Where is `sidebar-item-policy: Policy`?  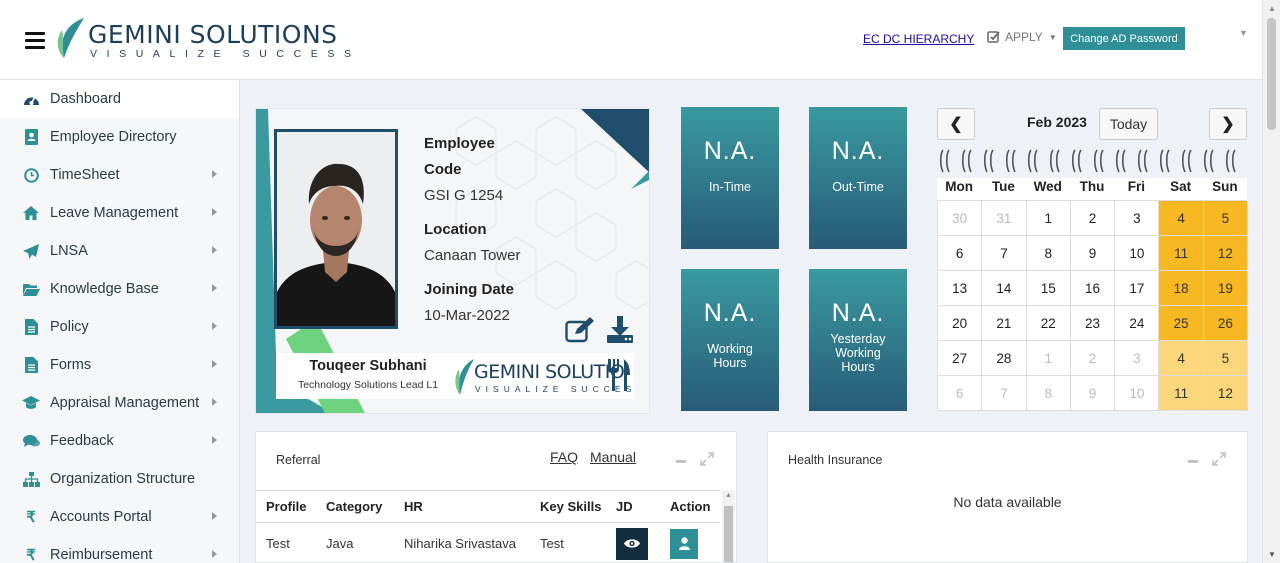
sidebar-item-policy: Policy is located at coordinates (119, 327).